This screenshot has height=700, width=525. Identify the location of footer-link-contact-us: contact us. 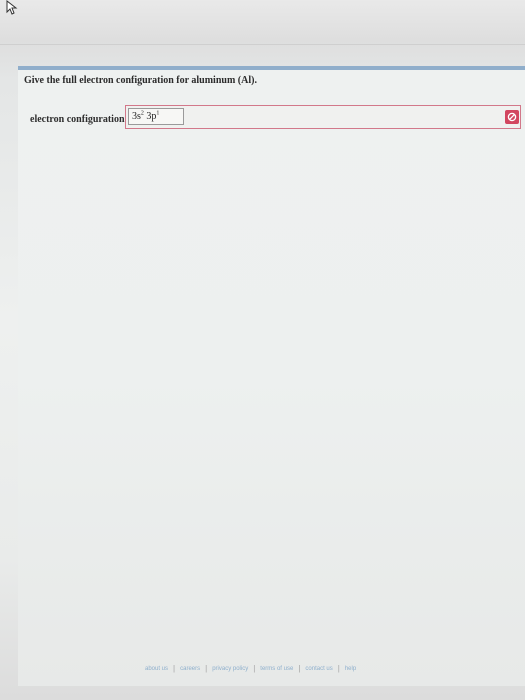
(318, 669).